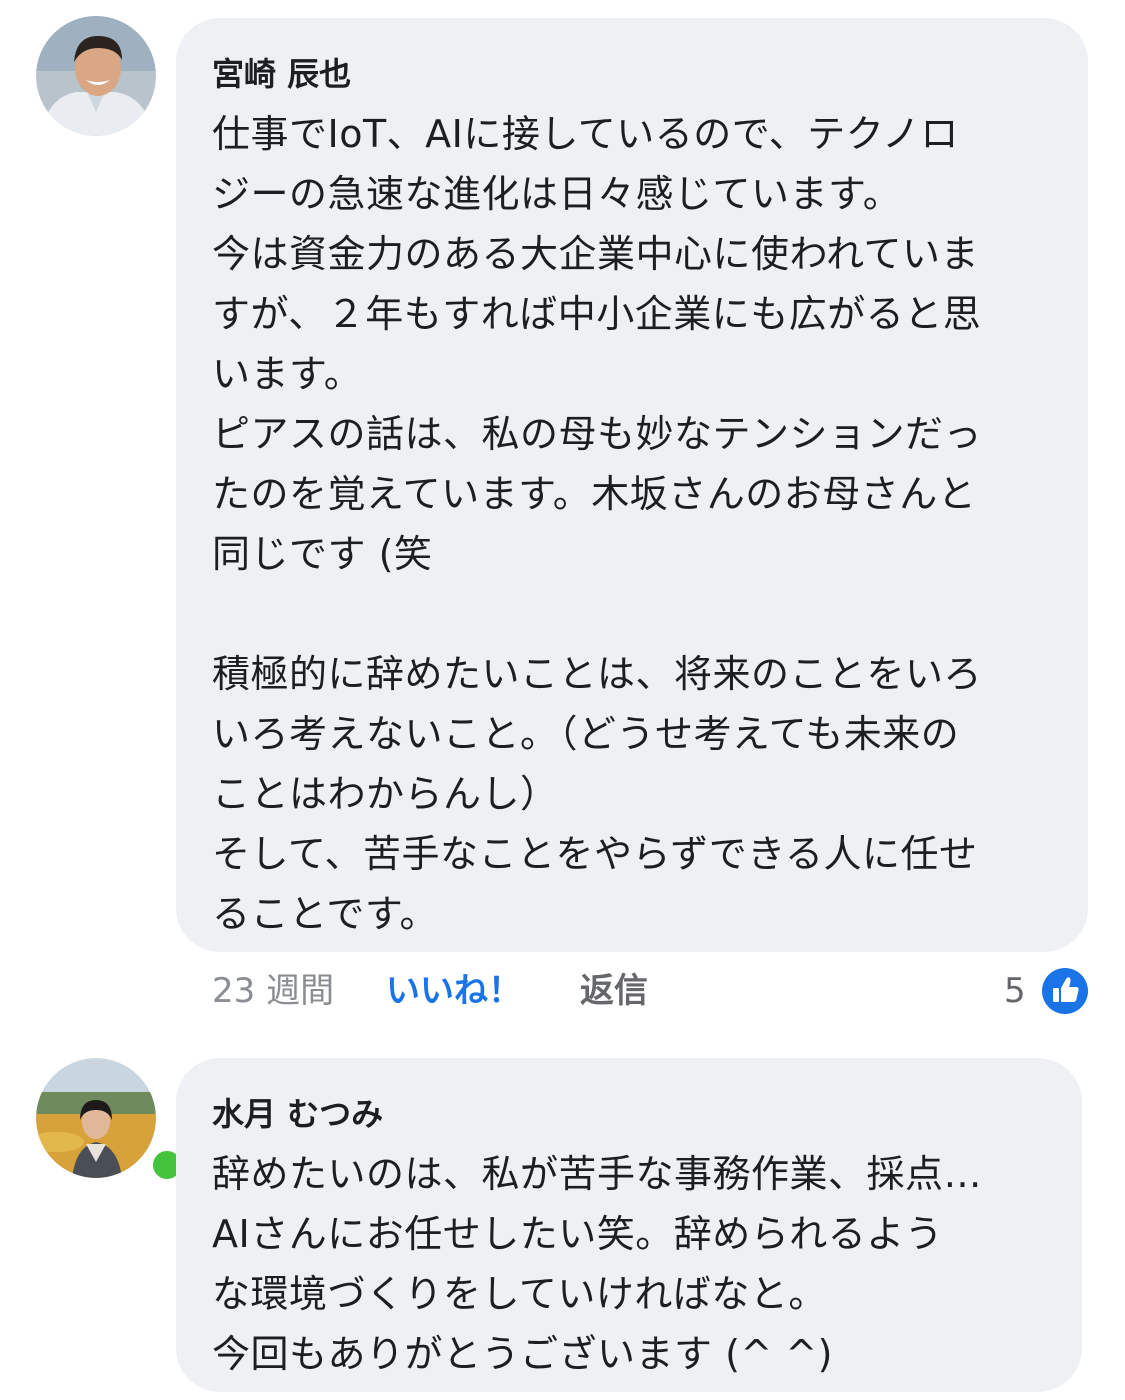 The image size is (1125, 1400). What do you see at coordinates (652, 991) in the screenshot?
I see `comment-actions: 23 週間 いいね！ 返信 5` at bounding box center [652, 991].